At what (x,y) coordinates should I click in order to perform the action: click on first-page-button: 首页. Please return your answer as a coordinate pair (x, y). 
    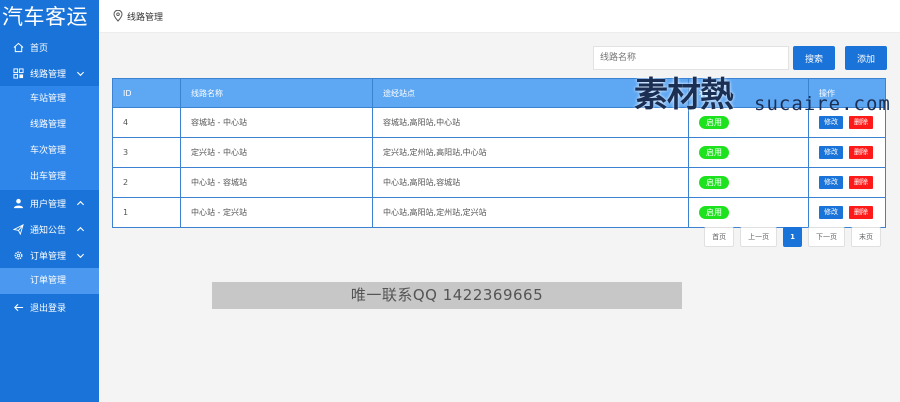
    Looking at the image, I should click on (719, 237).